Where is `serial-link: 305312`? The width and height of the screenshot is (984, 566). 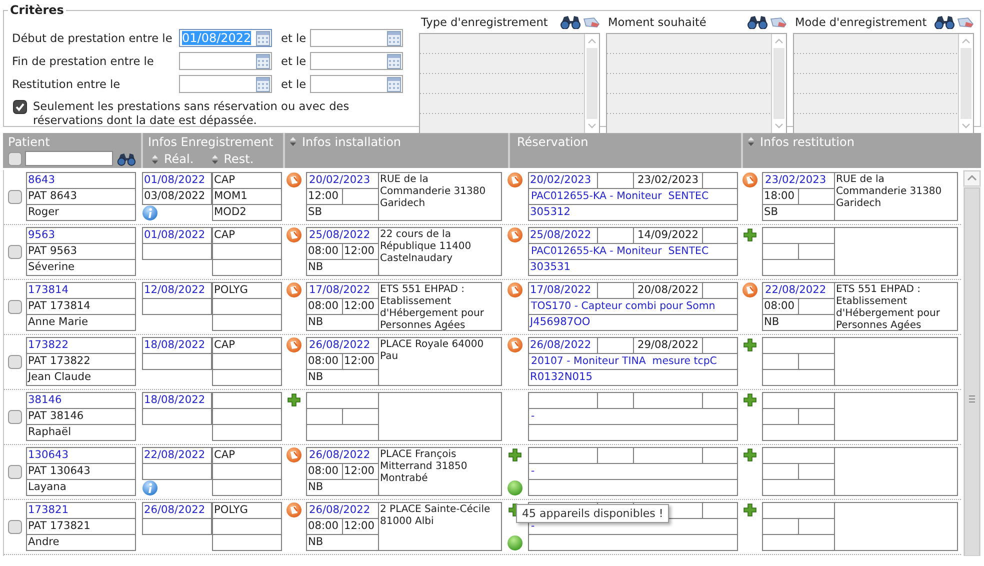 serial-link: 305312 is located at coordinates (633, 212).